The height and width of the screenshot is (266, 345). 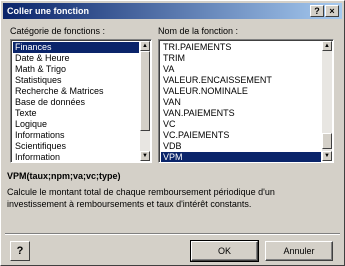 What do you see at coordinates (76, 124) in the screenshot?
I see `list-item: Logique` at bounding box center [76, 124].